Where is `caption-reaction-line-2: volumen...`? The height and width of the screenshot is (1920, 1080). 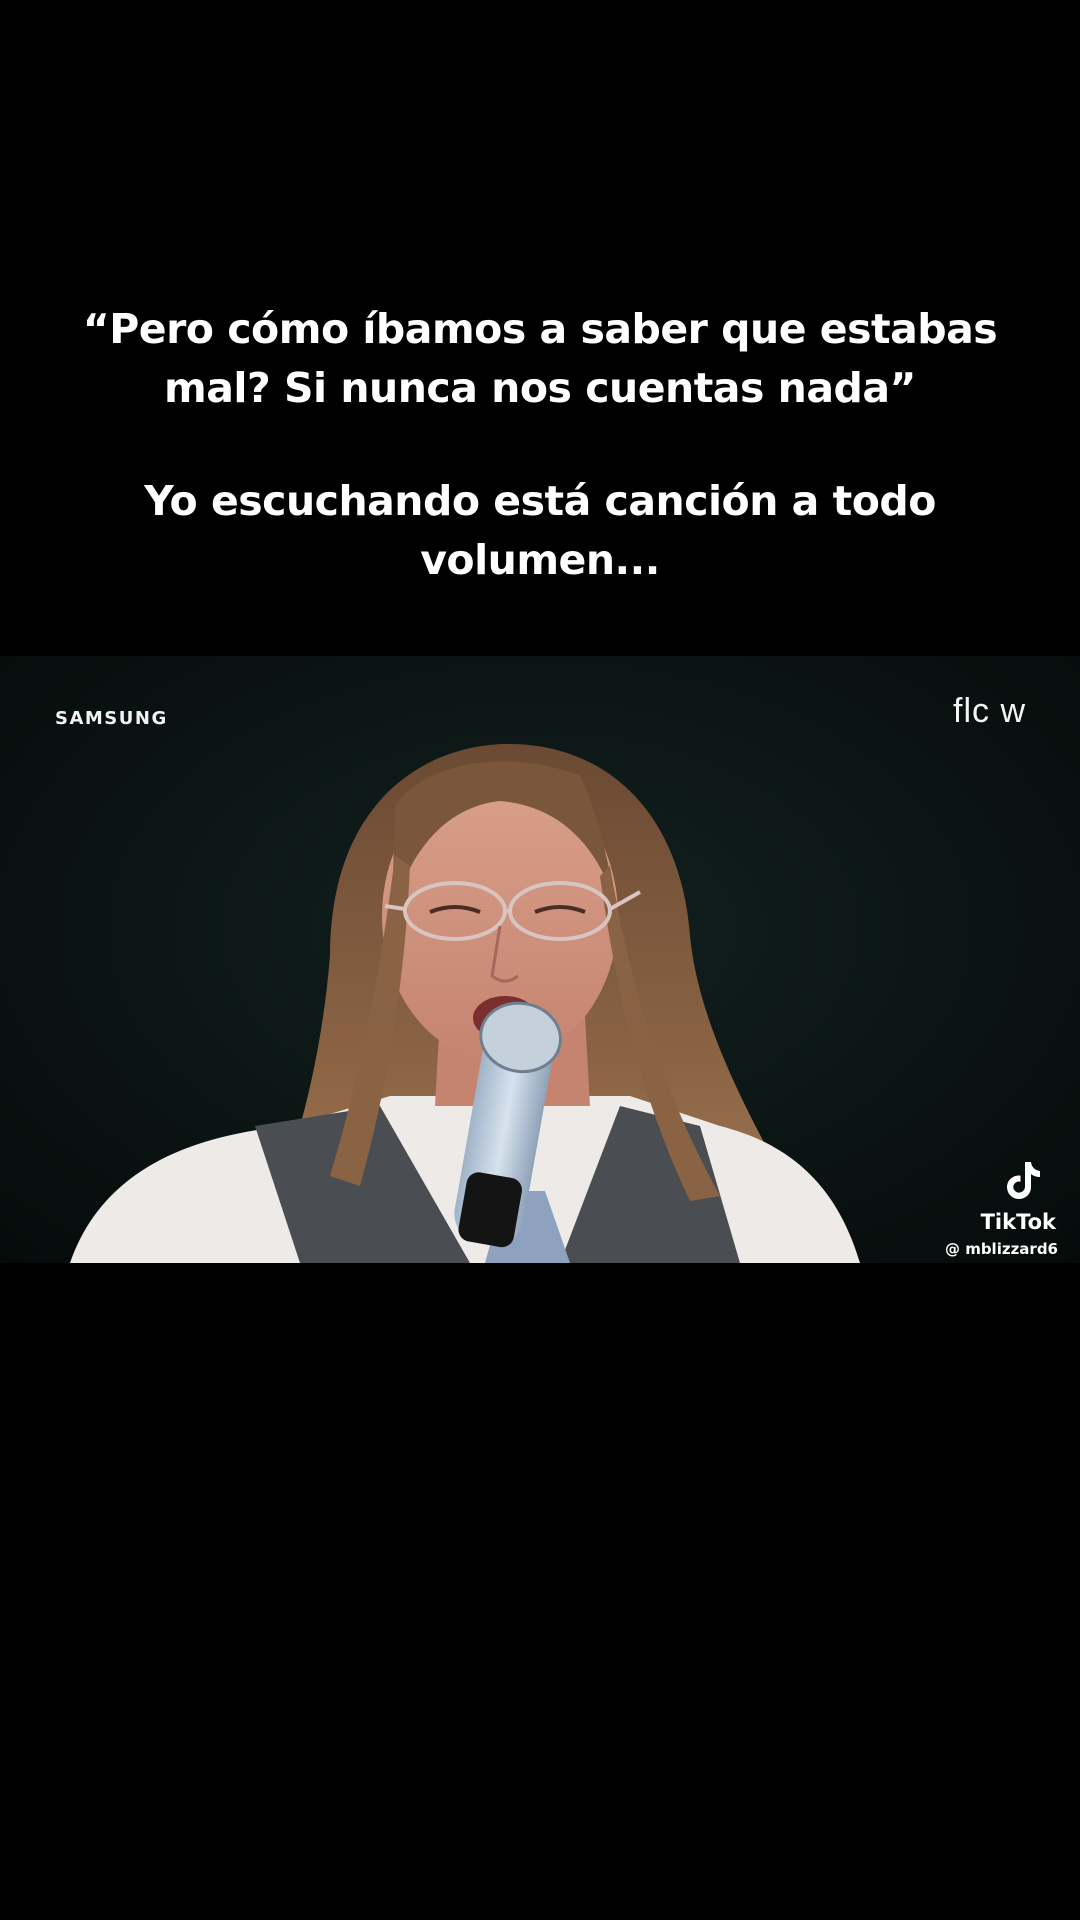
caption-reaction-line-2: volumen... is located at coordinates (540, 560).